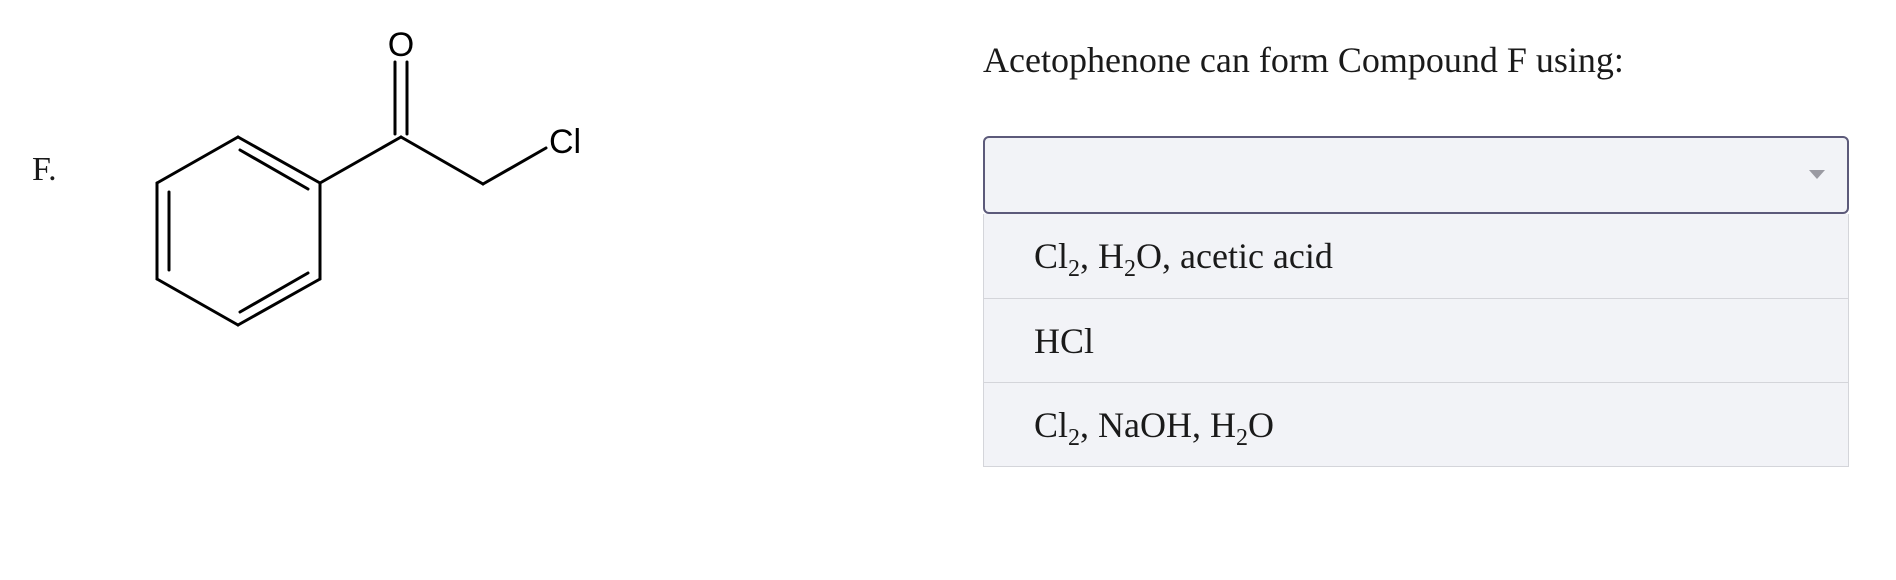 This screenshot has height=580, width=1896. I want to click on chlorine-bond, so click(514, 166).